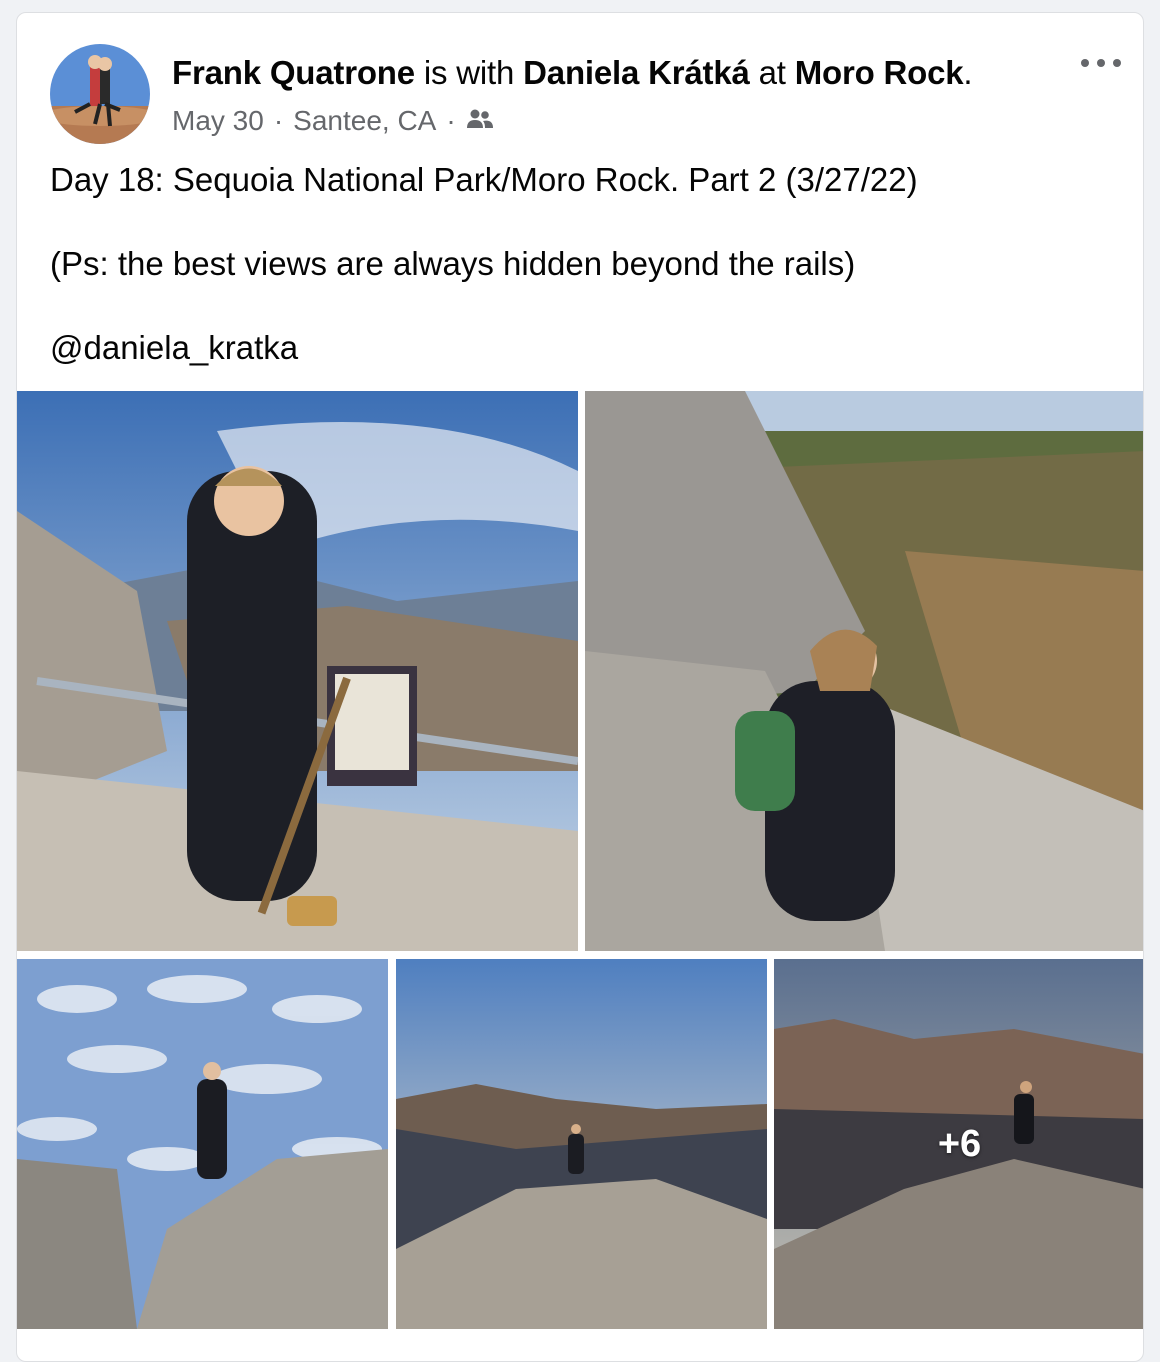 Image resolution: width=1160 pixels, height=1362 pixels. What do you see at coordinates (100, 94) in the screenshot?
I see `author-avatar` at bounding box center [100, 94].